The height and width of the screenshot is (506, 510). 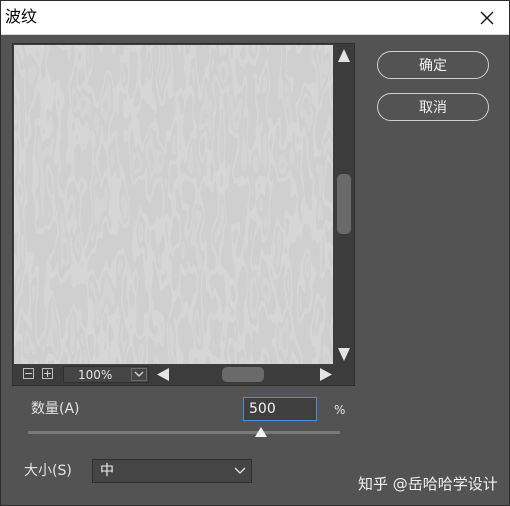 I want to click on vertical-scrollbar, so click(x=344, y=205).